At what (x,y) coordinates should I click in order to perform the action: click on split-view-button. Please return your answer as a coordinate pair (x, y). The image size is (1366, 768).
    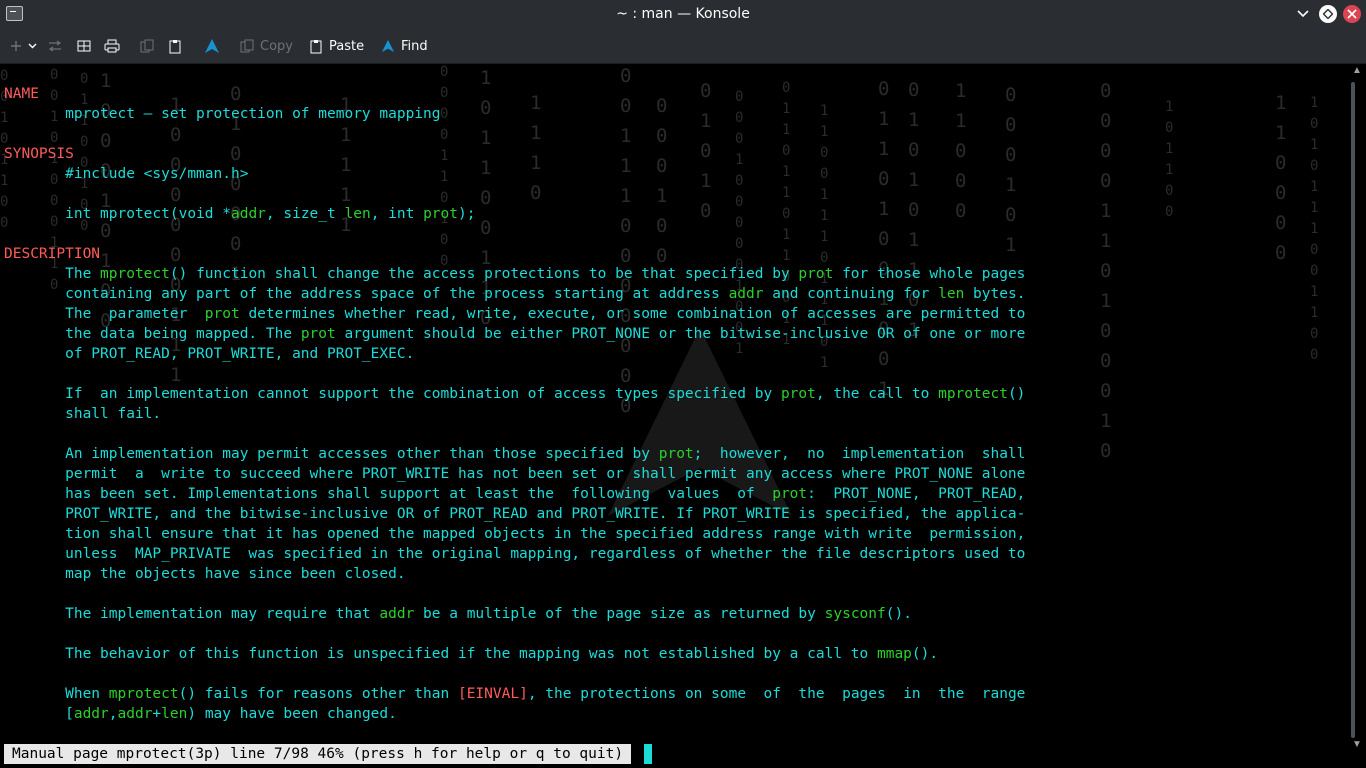
    Looking at the image, I should click on (84, 46).